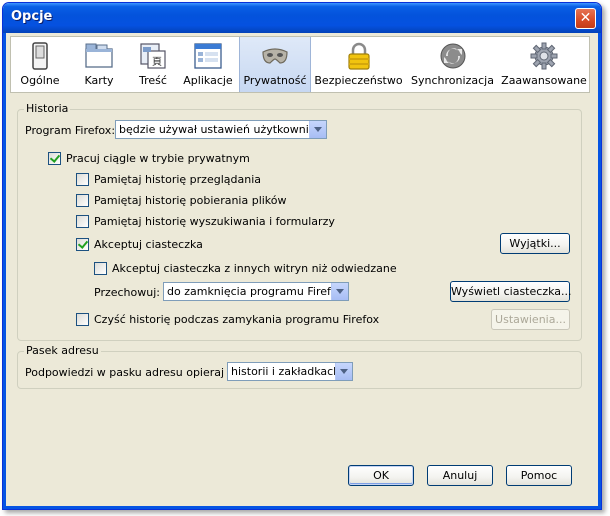 This screenshot has width=610, height=516. I want to click on switch-icon, so click(40, 56).